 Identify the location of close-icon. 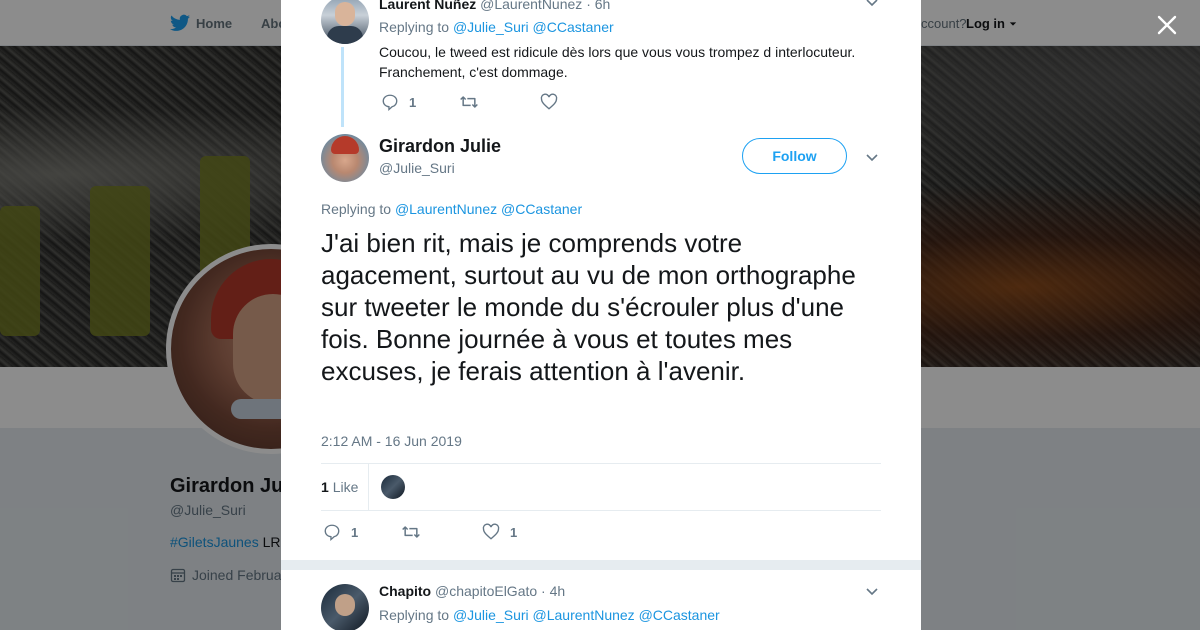
(1167, 25).